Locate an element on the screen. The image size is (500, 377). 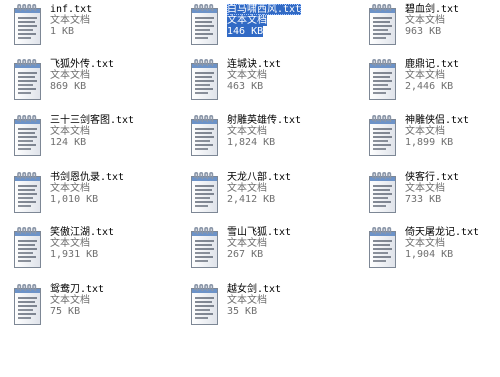
file-size: 35 KB is located at coordinates (242, 311).